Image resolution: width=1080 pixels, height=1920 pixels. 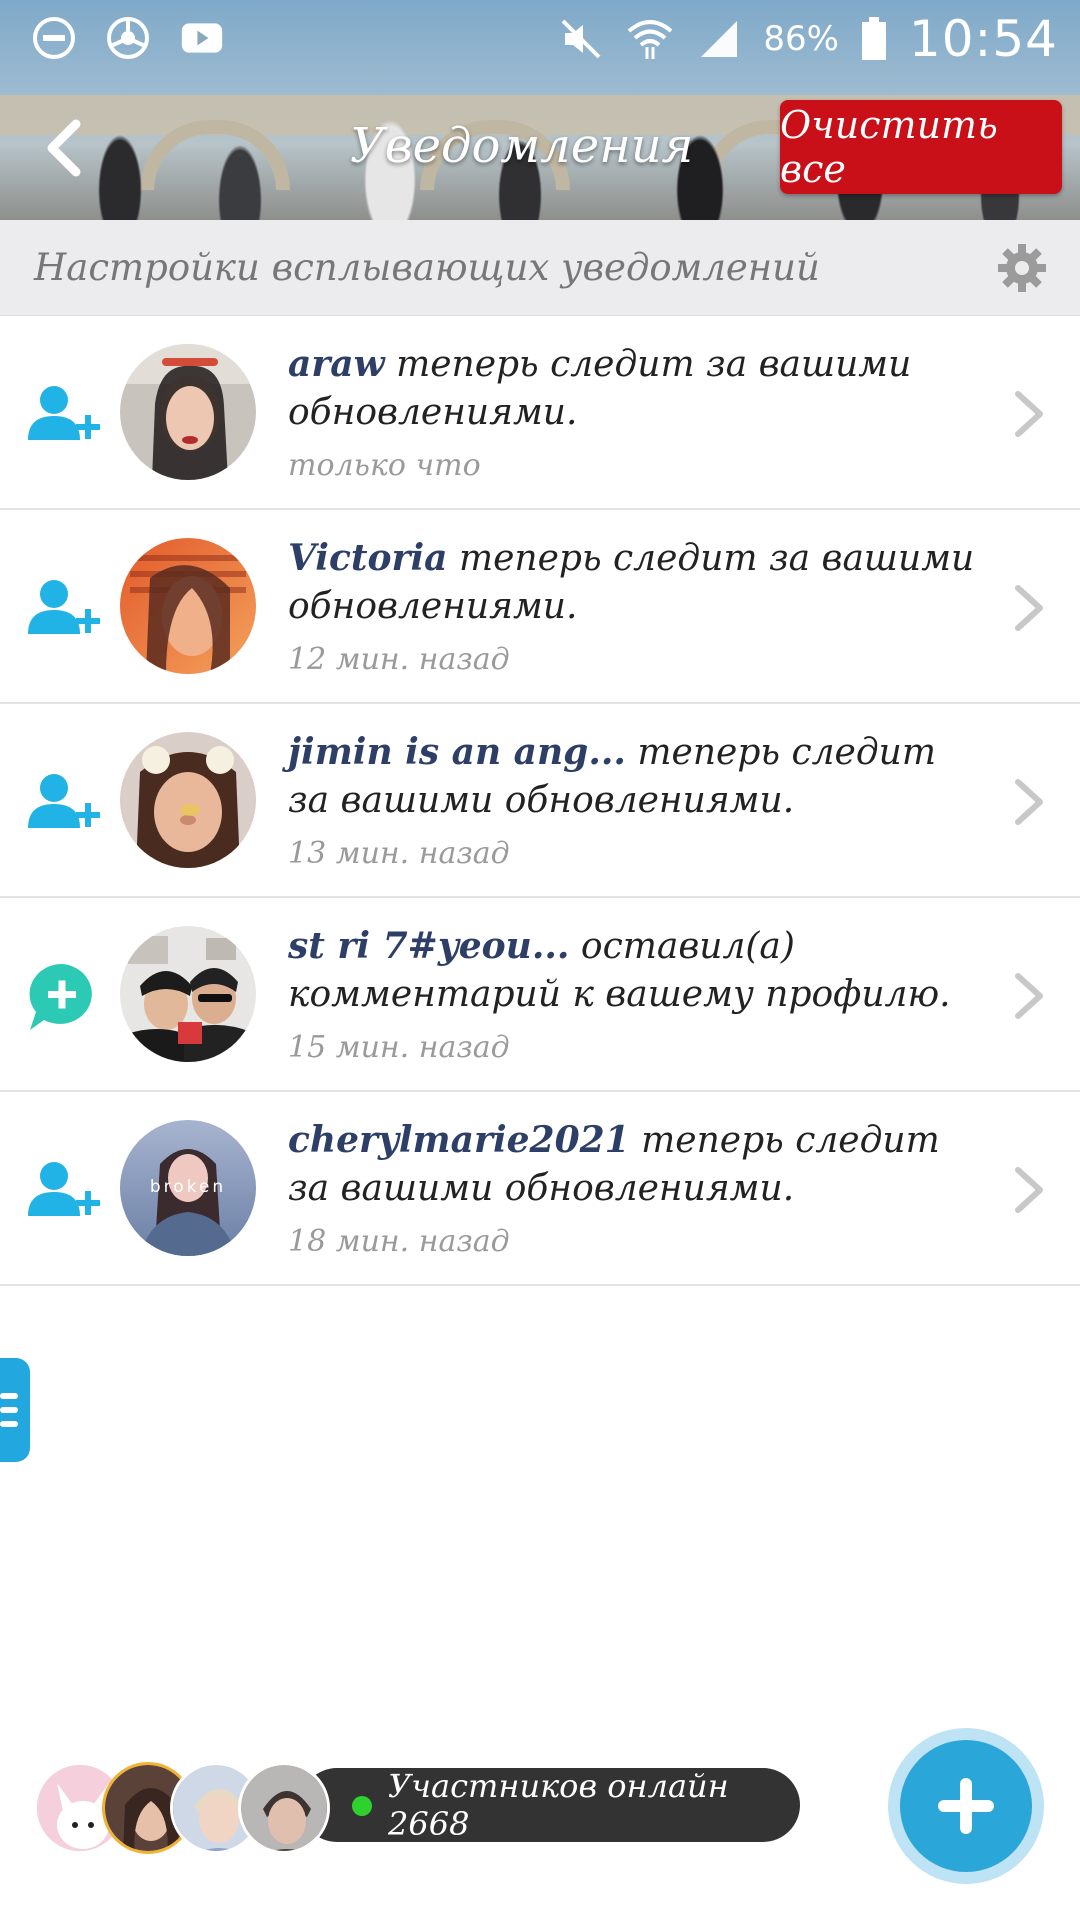 I want to click on notification-time: 12 мин. назад, so click(x=399, y=659).